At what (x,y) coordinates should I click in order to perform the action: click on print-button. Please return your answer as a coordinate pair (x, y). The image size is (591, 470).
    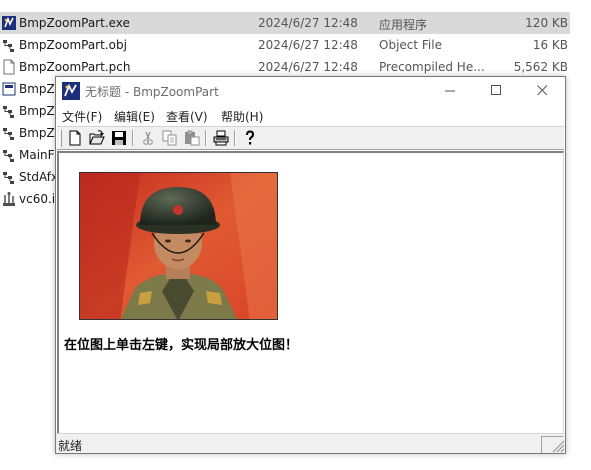
    Looking at the image, I should click on (221, 138).